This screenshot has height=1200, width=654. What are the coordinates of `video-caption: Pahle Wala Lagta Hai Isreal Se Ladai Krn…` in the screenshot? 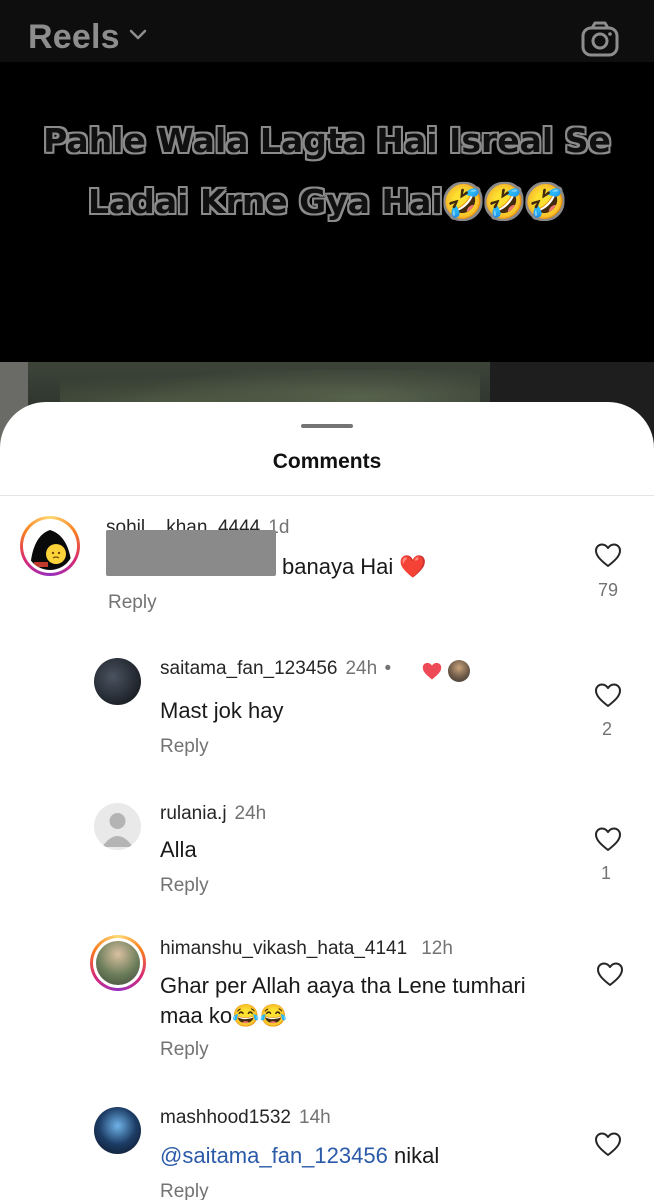 It's located at (327, 171).